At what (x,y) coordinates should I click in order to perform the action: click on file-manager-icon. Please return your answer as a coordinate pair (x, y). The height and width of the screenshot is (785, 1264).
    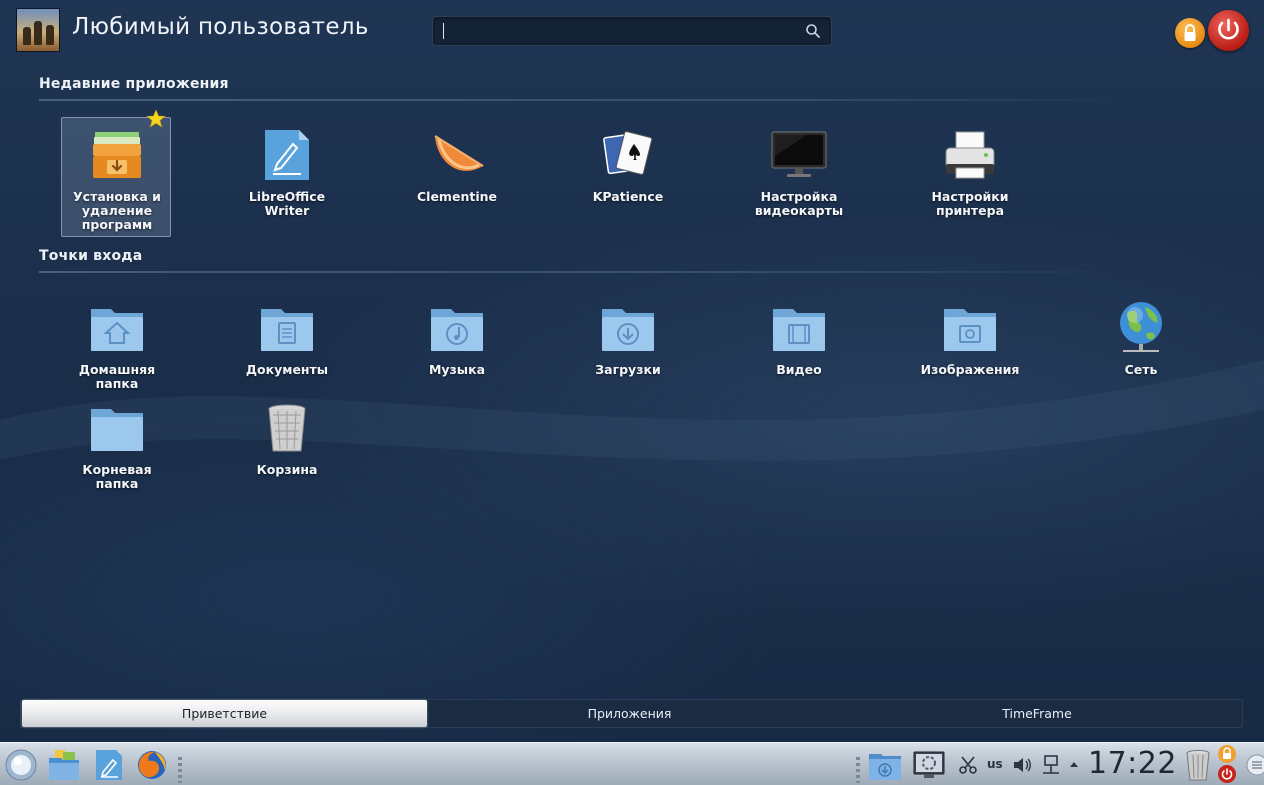
    Looking at the image, I should click on (64, 765).